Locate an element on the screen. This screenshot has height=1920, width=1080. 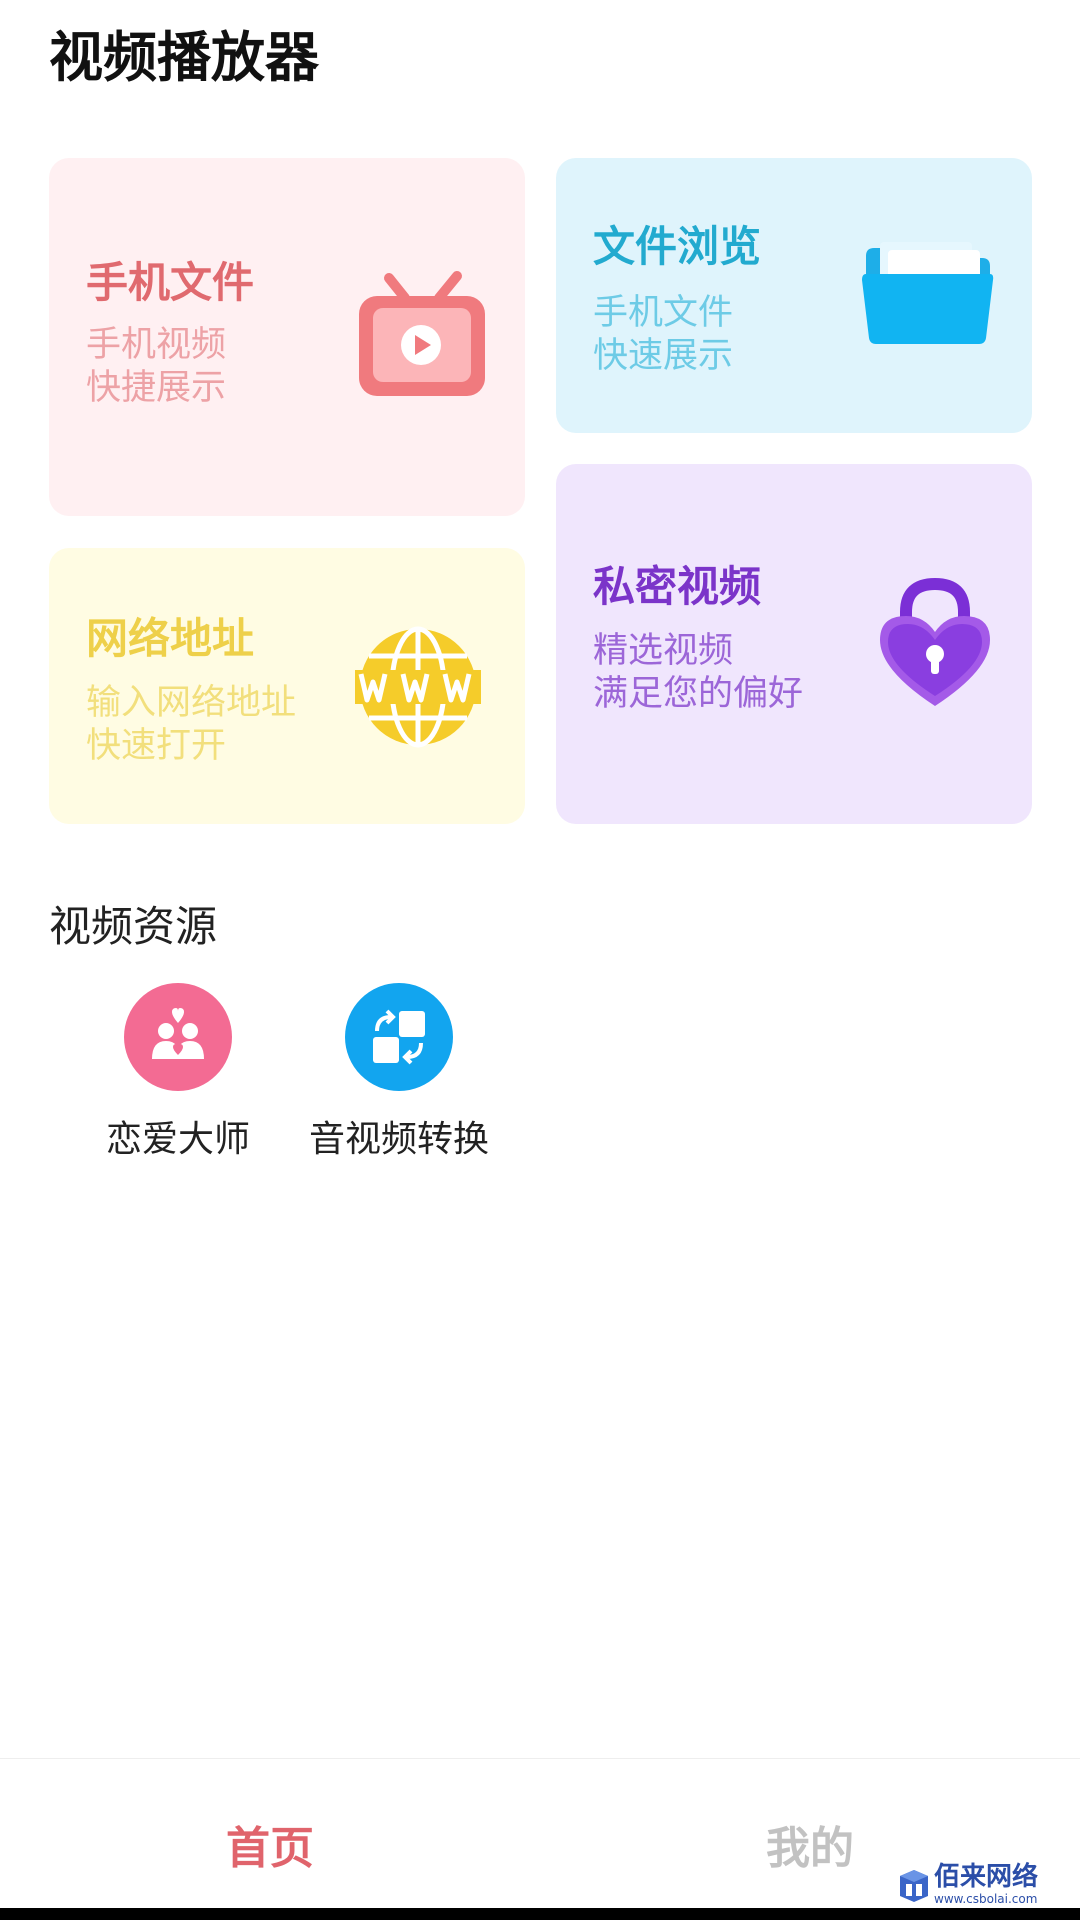
heart-lock-icon is located at coordinates (935, 642).